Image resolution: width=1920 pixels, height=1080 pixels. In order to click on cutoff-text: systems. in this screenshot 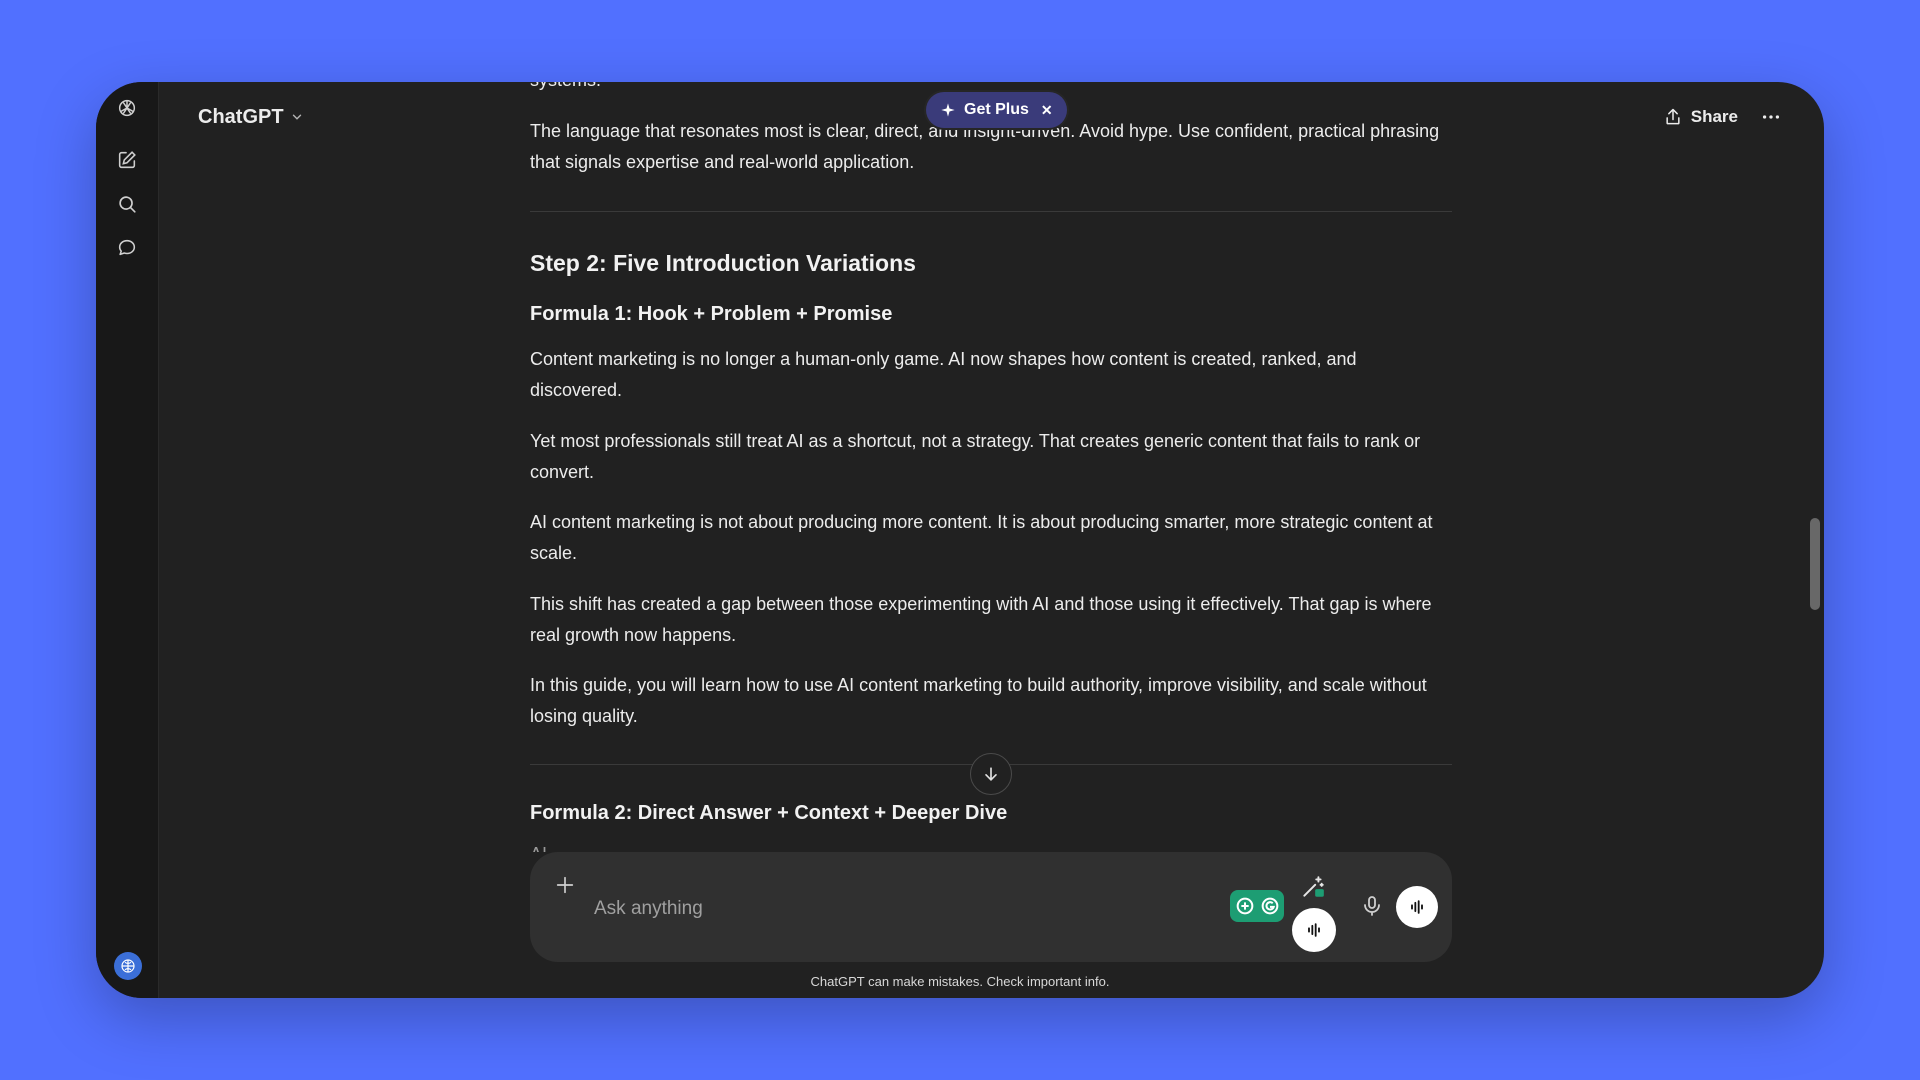, I will do `click(565, 86)`.